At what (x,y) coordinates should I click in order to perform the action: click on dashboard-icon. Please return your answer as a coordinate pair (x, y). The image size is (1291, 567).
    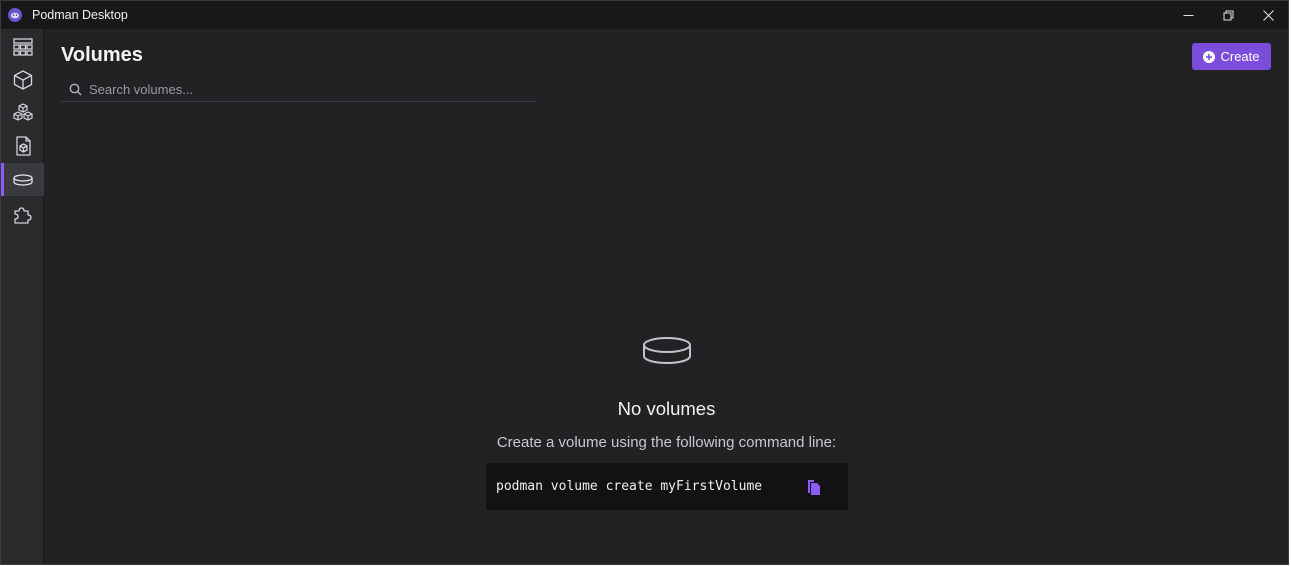
    Looking at the image, I should click on (22, 46).